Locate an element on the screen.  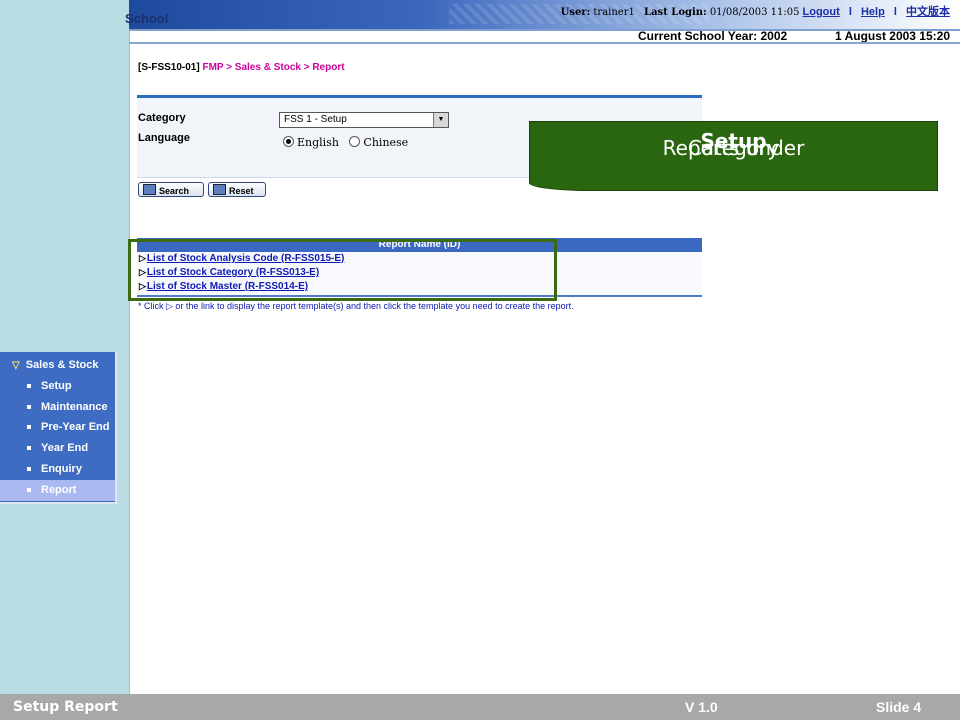
school-label: School is located at coordinates (147, 18).